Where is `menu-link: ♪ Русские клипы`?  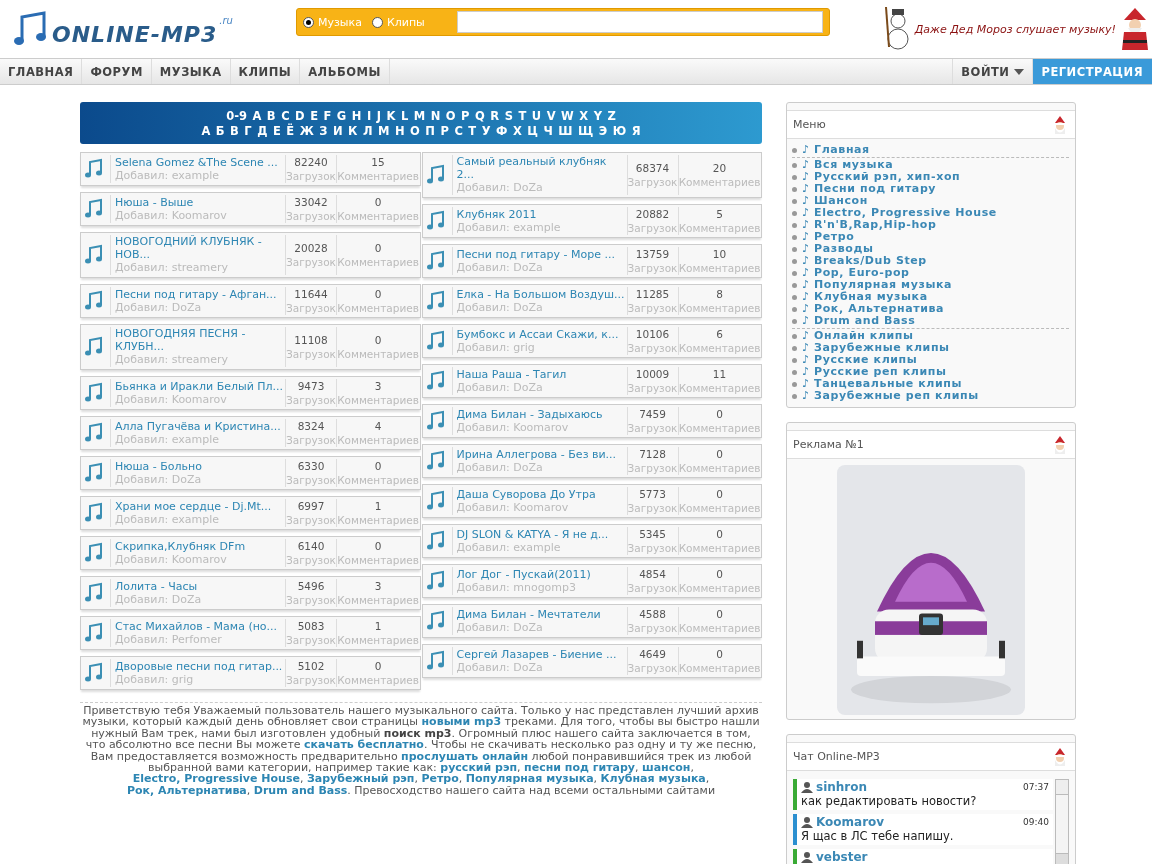
menu-link: ♪ Русские клипы is located at coordinates (860, 360).